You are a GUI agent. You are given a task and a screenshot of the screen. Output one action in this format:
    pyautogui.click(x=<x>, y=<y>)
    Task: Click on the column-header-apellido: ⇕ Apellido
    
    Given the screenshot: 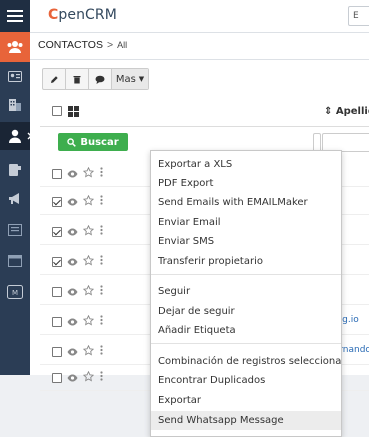 What is the action you would take?
    pyautogui.click(x=346, y=111)
    